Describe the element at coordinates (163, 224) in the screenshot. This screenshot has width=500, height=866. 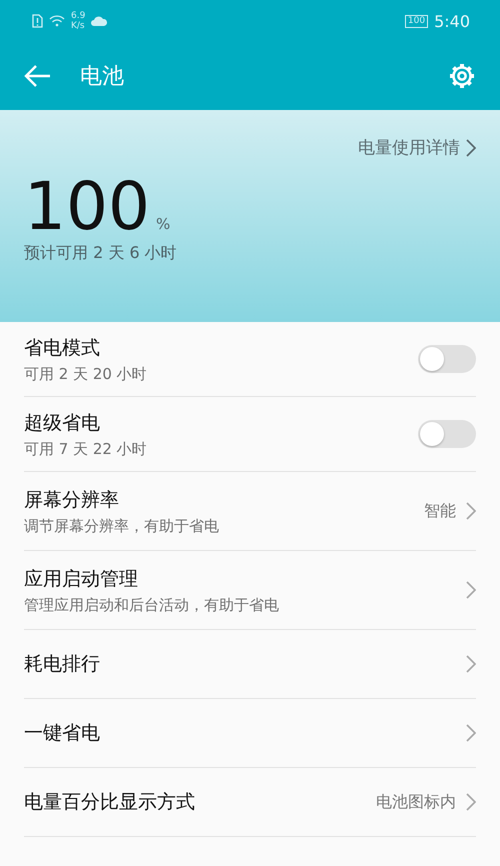
I see `percent-unit: %` at that location.